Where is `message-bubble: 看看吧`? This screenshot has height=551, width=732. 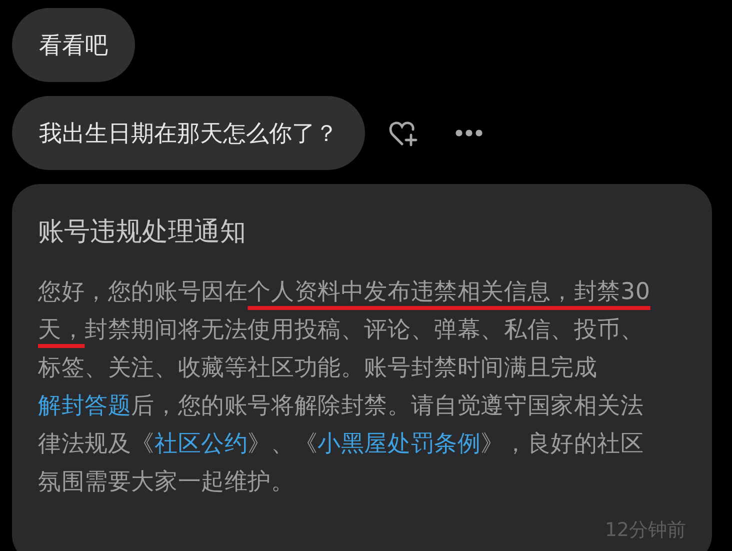
message-bubble: 看看吧 is located at coordinates (73, 45).